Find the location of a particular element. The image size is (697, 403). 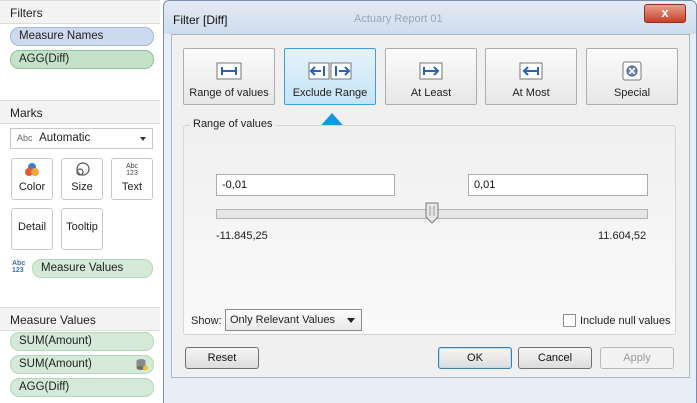

range-min-value: -0,01 is located at coordinates (235, 185).